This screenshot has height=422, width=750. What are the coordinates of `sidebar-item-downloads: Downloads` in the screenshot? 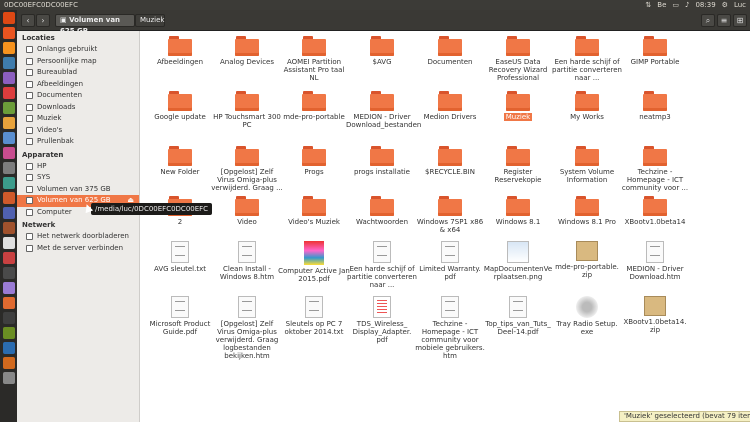 It's located at (78, 108).